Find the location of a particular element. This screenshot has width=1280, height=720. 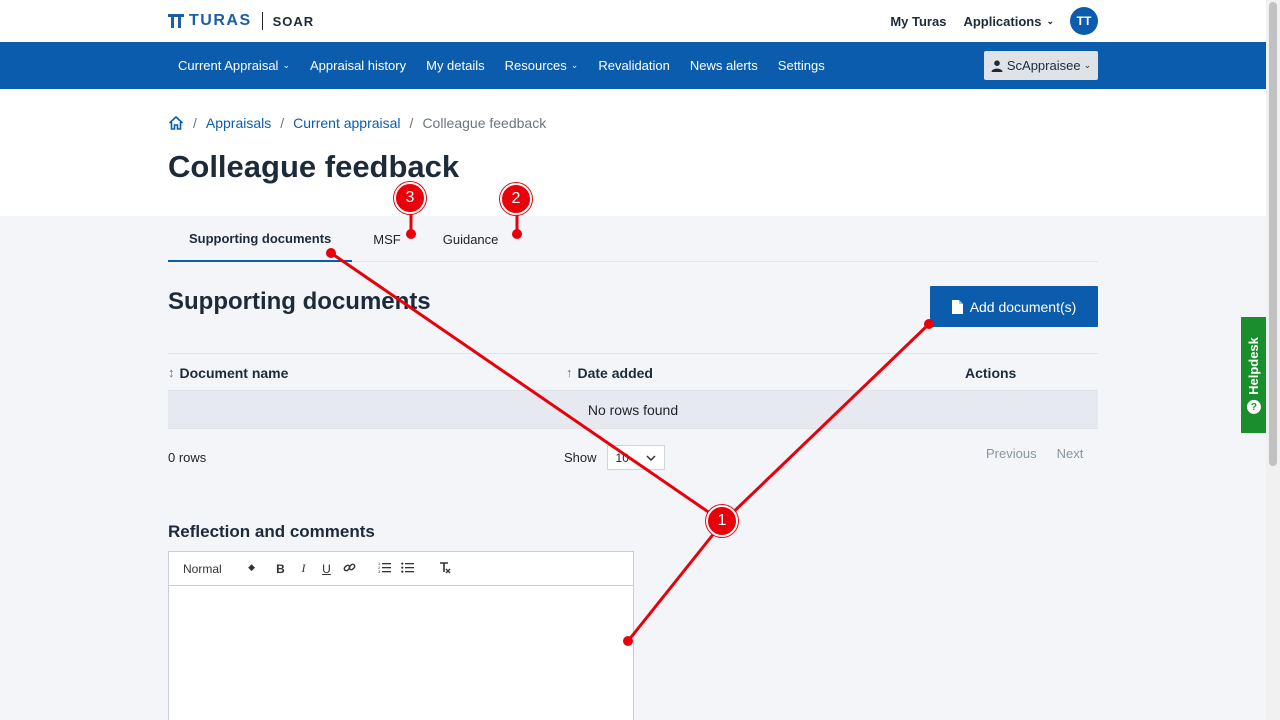

clear-format-button is located at coordinates (444, 569).